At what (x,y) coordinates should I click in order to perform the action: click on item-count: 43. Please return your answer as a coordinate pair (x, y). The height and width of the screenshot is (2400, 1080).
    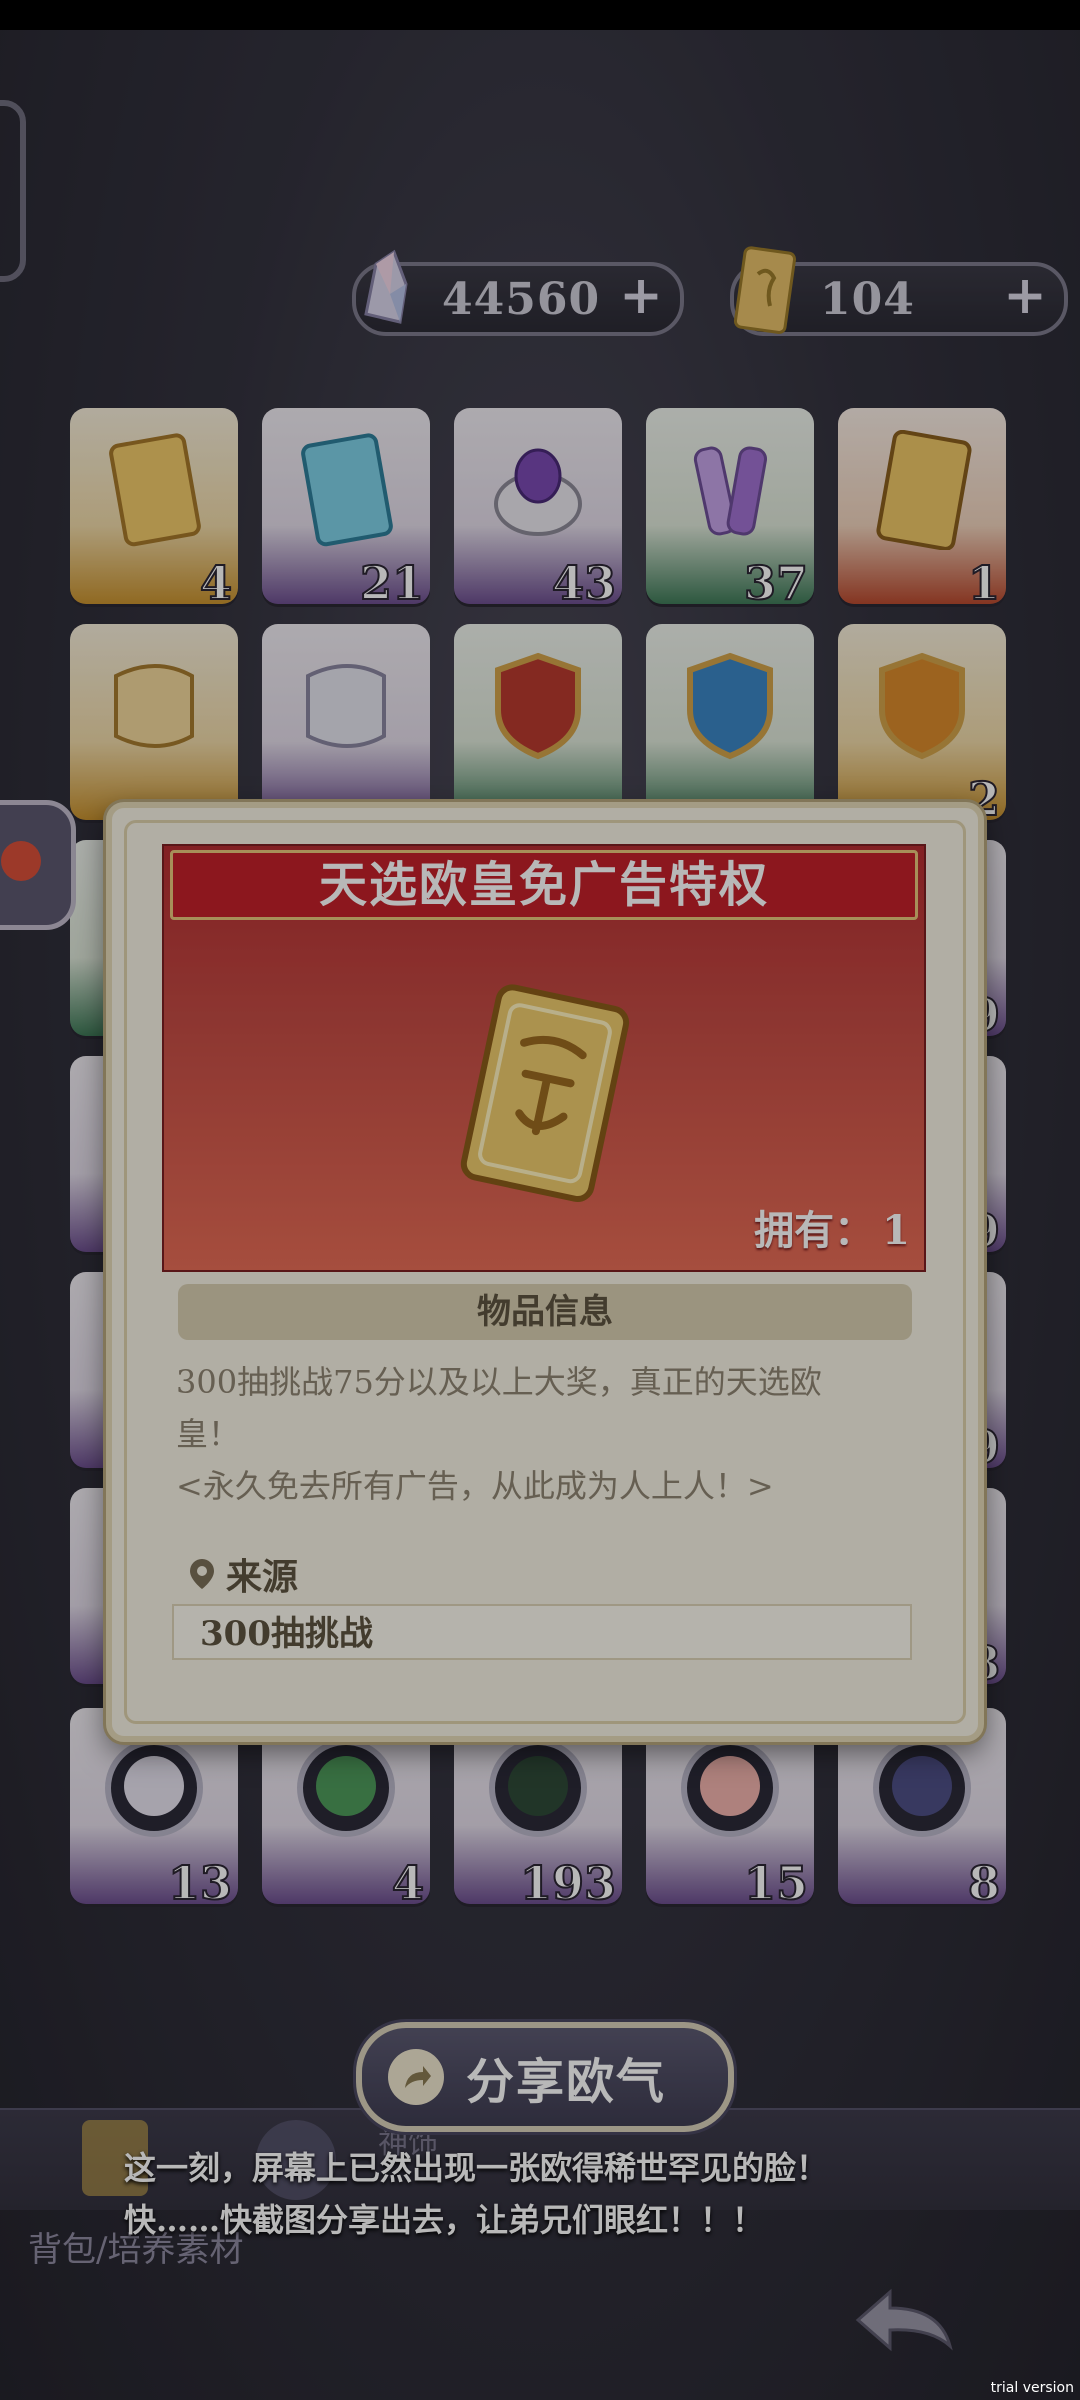
    Looking at the image, I should click on (584, 583).